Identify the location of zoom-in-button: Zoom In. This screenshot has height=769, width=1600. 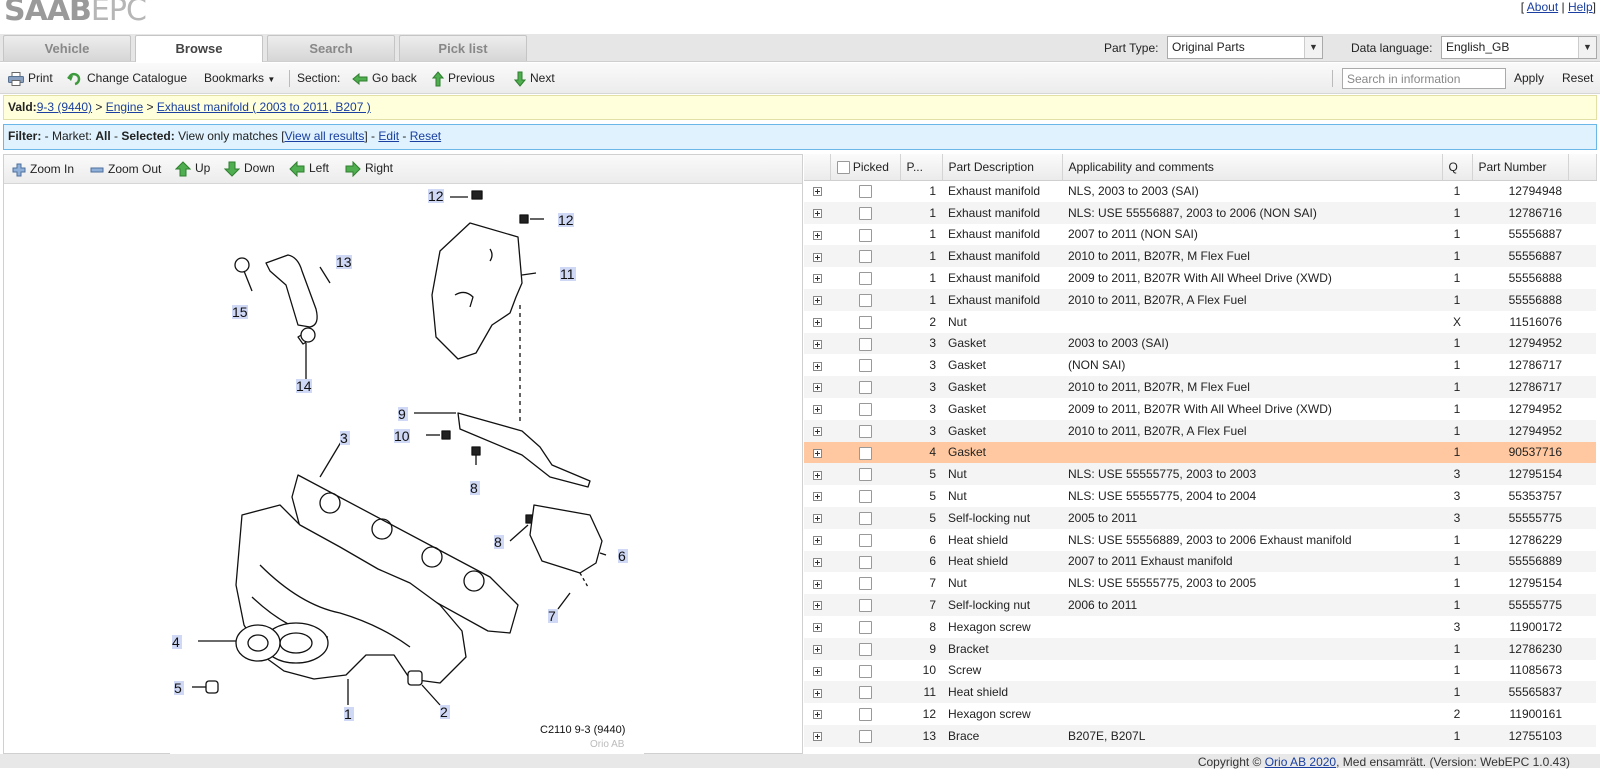
(43, 169).